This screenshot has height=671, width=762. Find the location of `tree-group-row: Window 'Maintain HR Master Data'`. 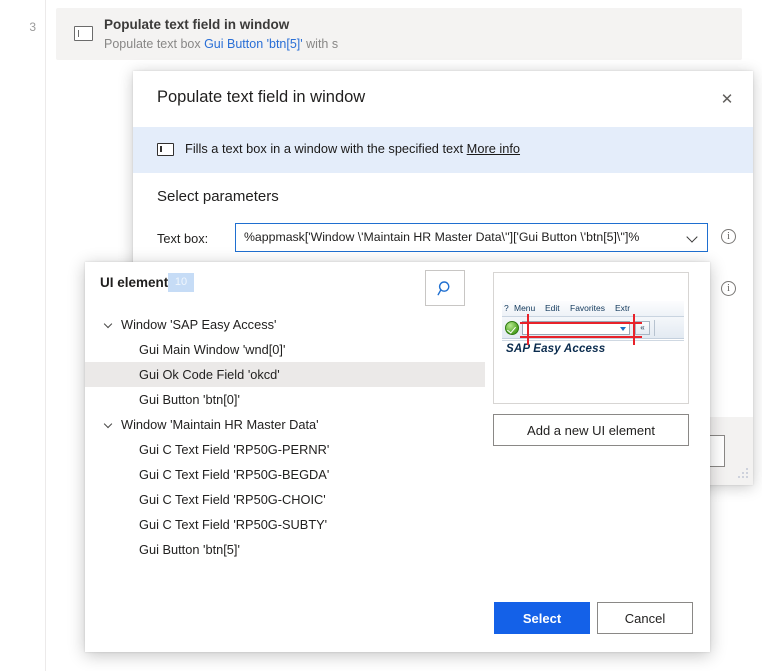

tree-group-row: Window 'Maintain HR Master Data' is located at coordinates (285, 424).